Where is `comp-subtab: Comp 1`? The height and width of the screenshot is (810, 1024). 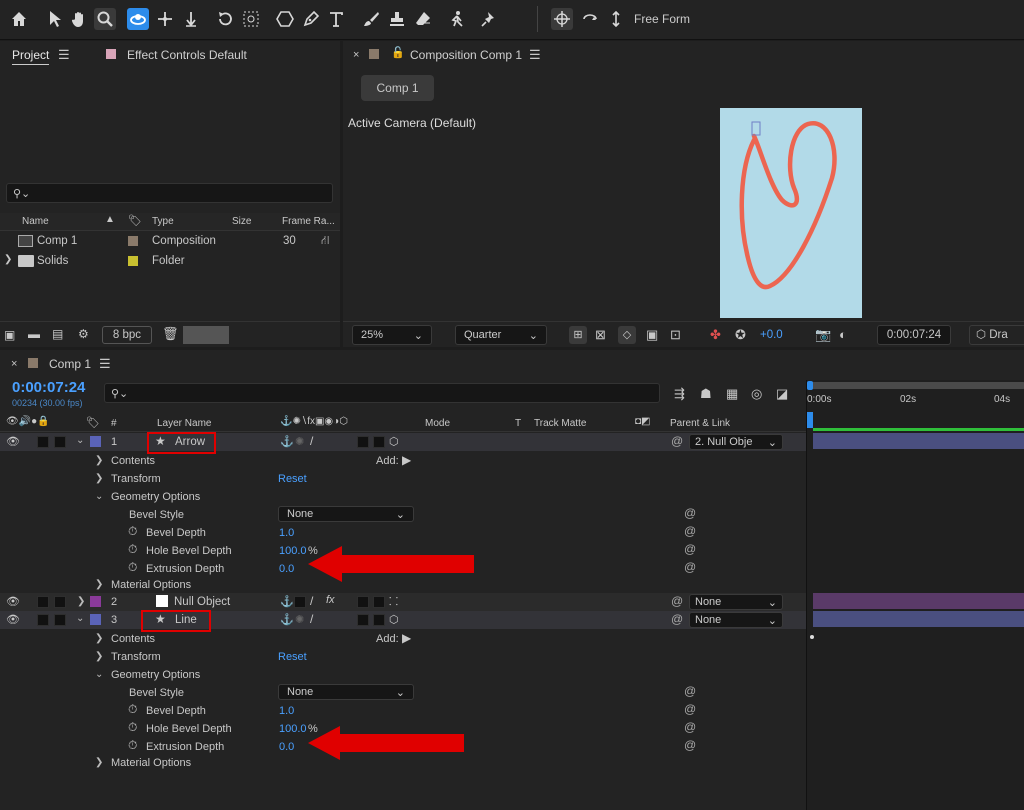
comp-subtab: Comp 1 is located at coordinates (397, 88).